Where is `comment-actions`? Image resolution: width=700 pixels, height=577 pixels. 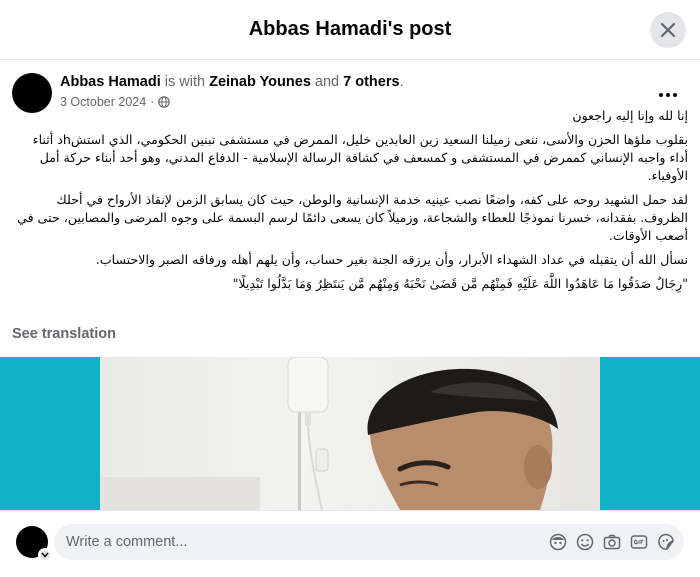 comment-actions is located at coordinates (612, 542).